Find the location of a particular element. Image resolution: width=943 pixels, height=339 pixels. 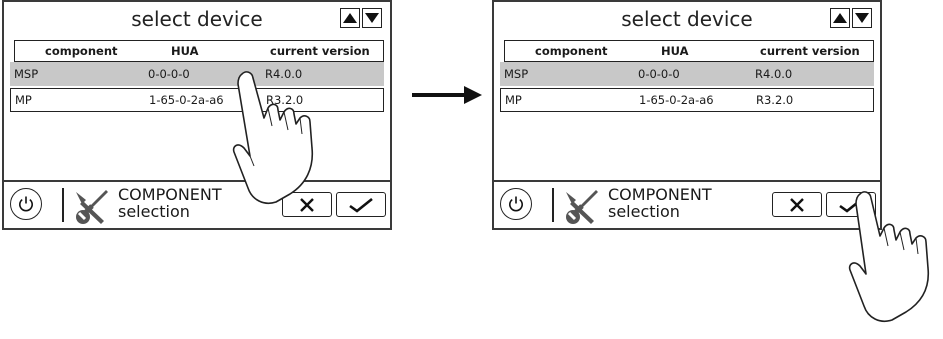

cell-version: R3.2.0 is located at coordinates (775, 100).